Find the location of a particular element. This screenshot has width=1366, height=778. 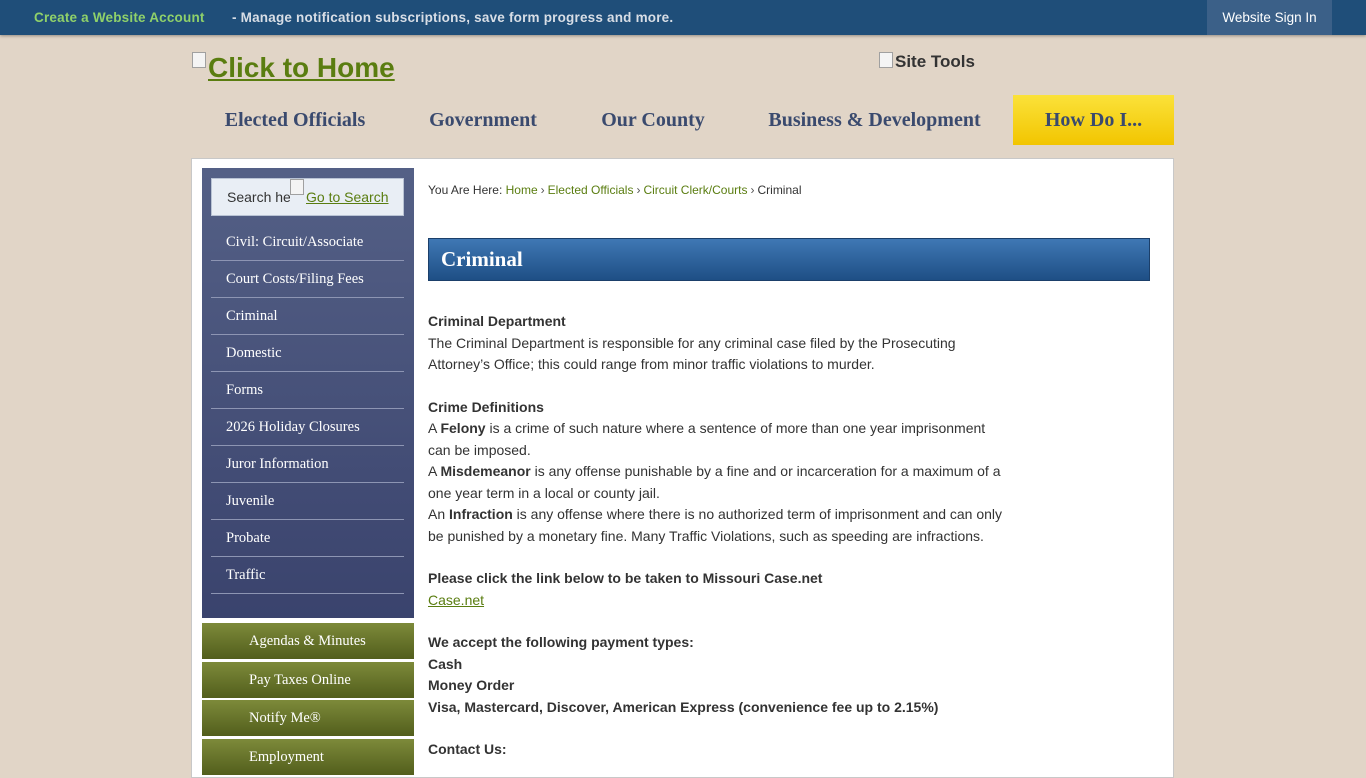

breadcrumb-circuit-clerk: Circuit Clerk/Courts is located at coordinates (695, 190).